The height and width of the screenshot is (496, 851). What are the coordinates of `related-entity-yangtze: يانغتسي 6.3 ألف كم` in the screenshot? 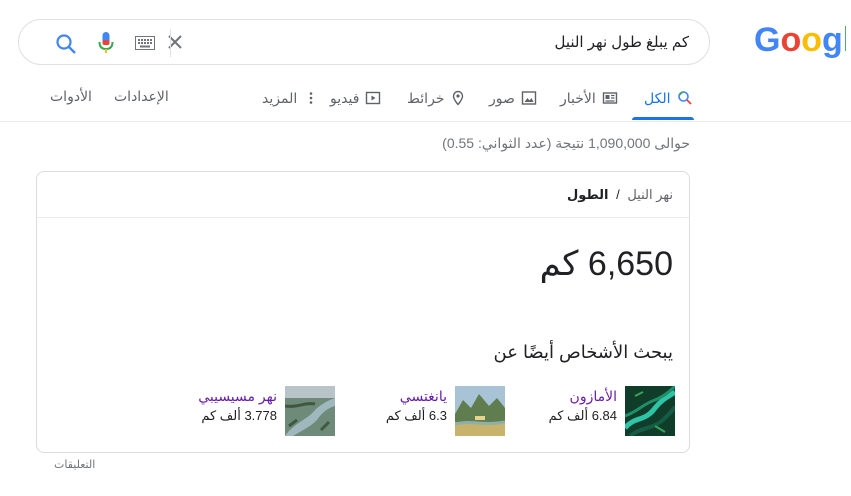 It's located at (431, 412).